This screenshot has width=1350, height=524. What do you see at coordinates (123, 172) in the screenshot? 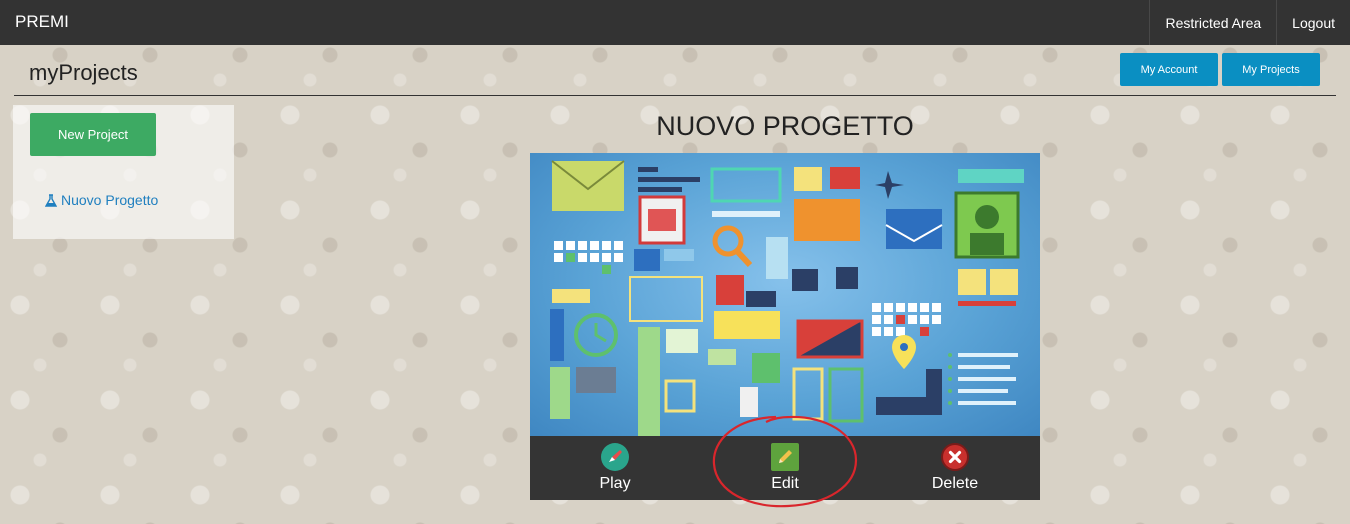
I see `sidebar: New Project Nuovo Progetto` at bounding box center [123, 172].